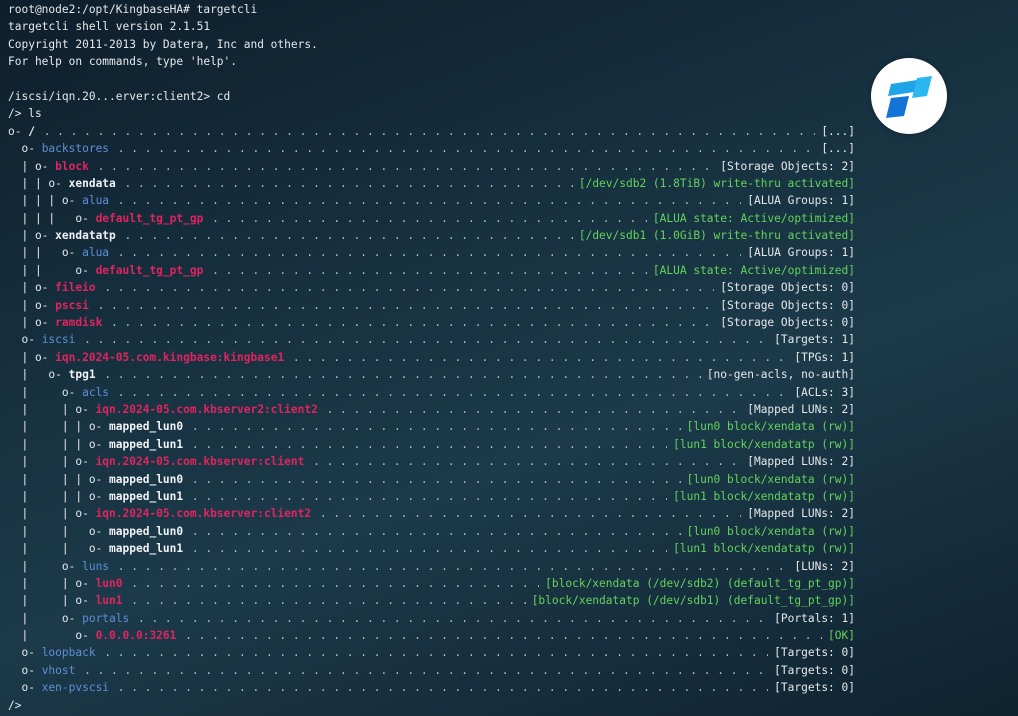 The width and height of the screenshot is (1018, 716). I want to click on tree-node-name: tpg1, so click(82, 375).